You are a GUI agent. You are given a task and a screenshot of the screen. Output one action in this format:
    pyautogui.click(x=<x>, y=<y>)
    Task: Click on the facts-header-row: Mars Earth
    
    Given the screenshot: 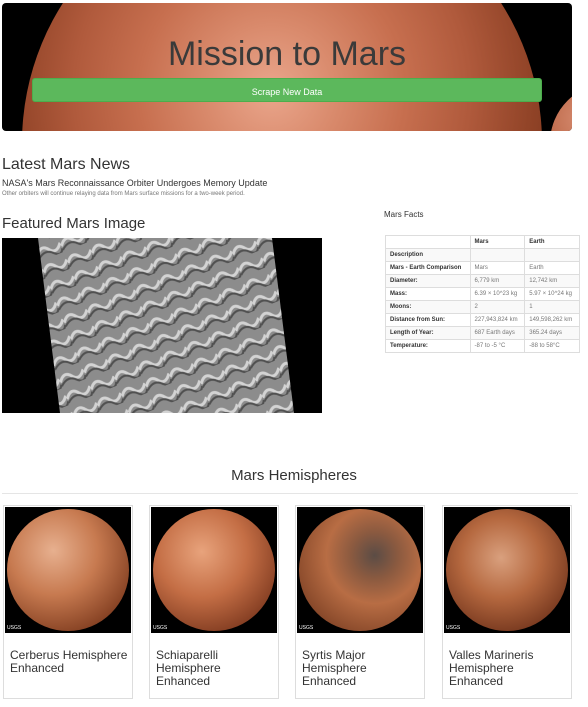 What is the action you would take?
    pyautogui.click(x=482, y=242)
    